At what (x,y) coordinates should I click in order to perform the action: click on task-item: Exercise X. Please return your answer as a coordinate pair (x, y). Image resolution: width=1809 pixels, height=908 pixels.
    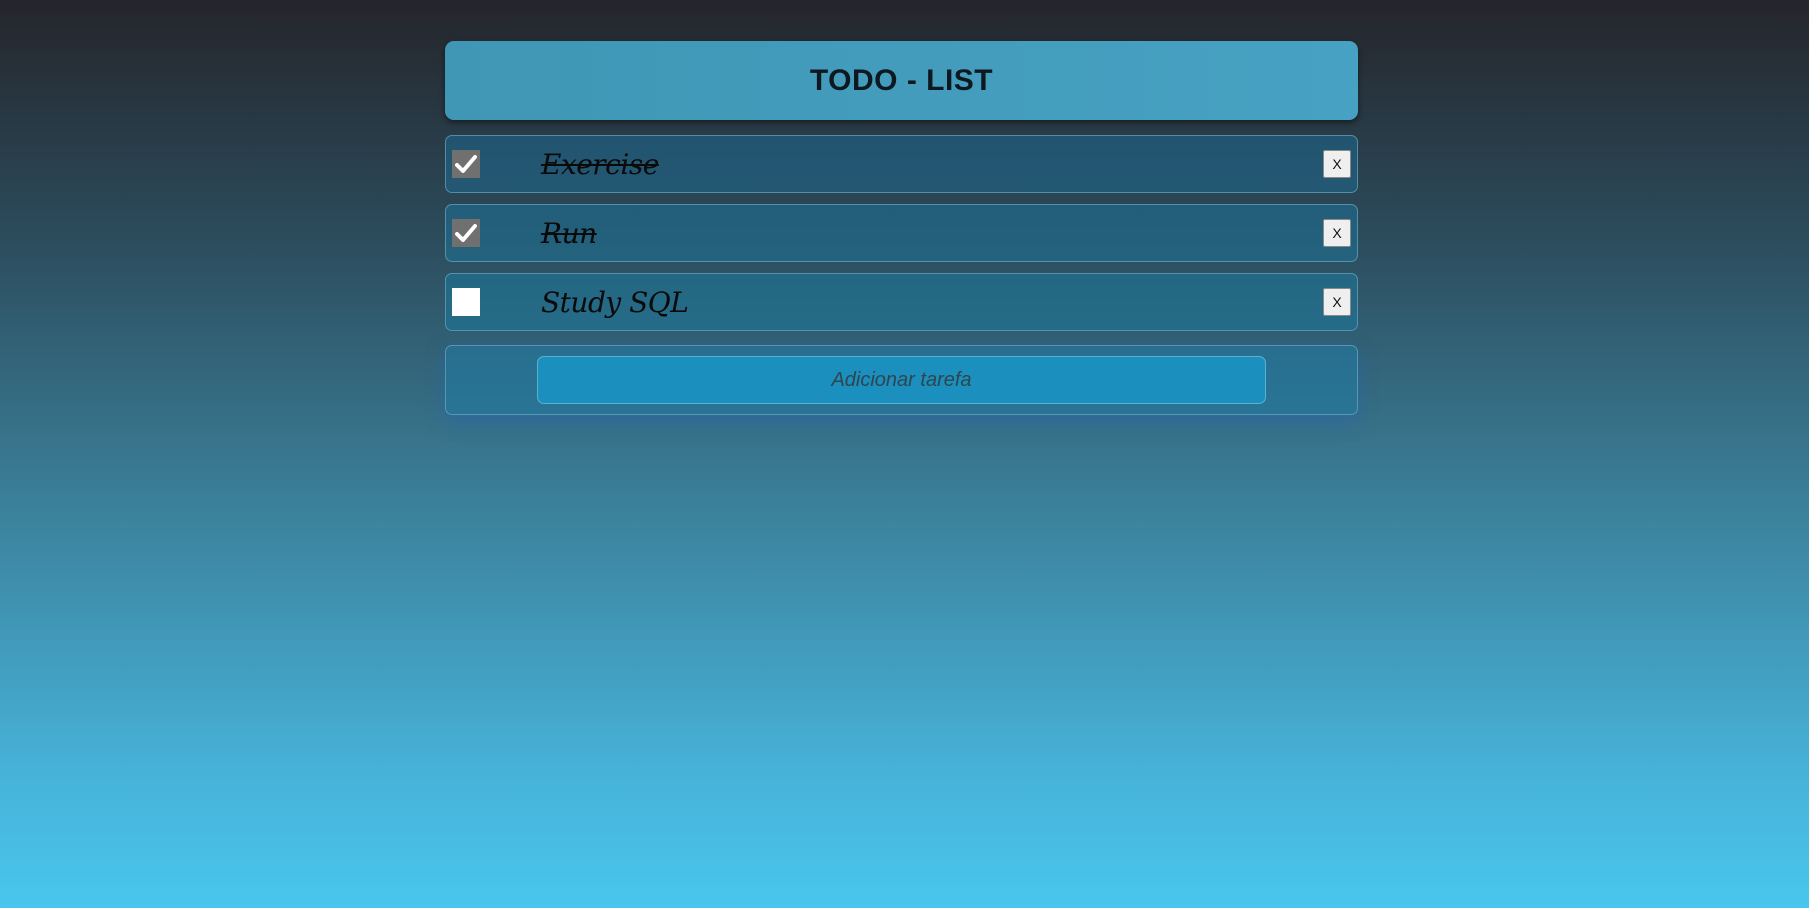
    Looking at the image, I should click on (901, 164).